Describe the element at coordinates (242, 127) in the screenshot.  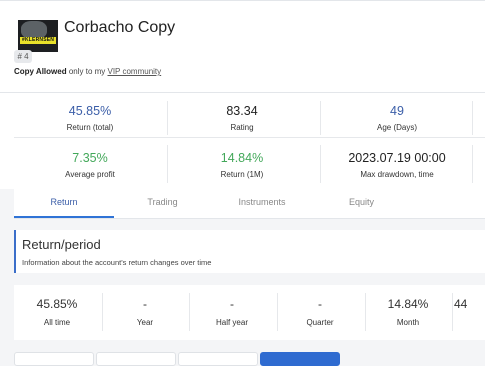
I see `stat-label: Rating` at that location.